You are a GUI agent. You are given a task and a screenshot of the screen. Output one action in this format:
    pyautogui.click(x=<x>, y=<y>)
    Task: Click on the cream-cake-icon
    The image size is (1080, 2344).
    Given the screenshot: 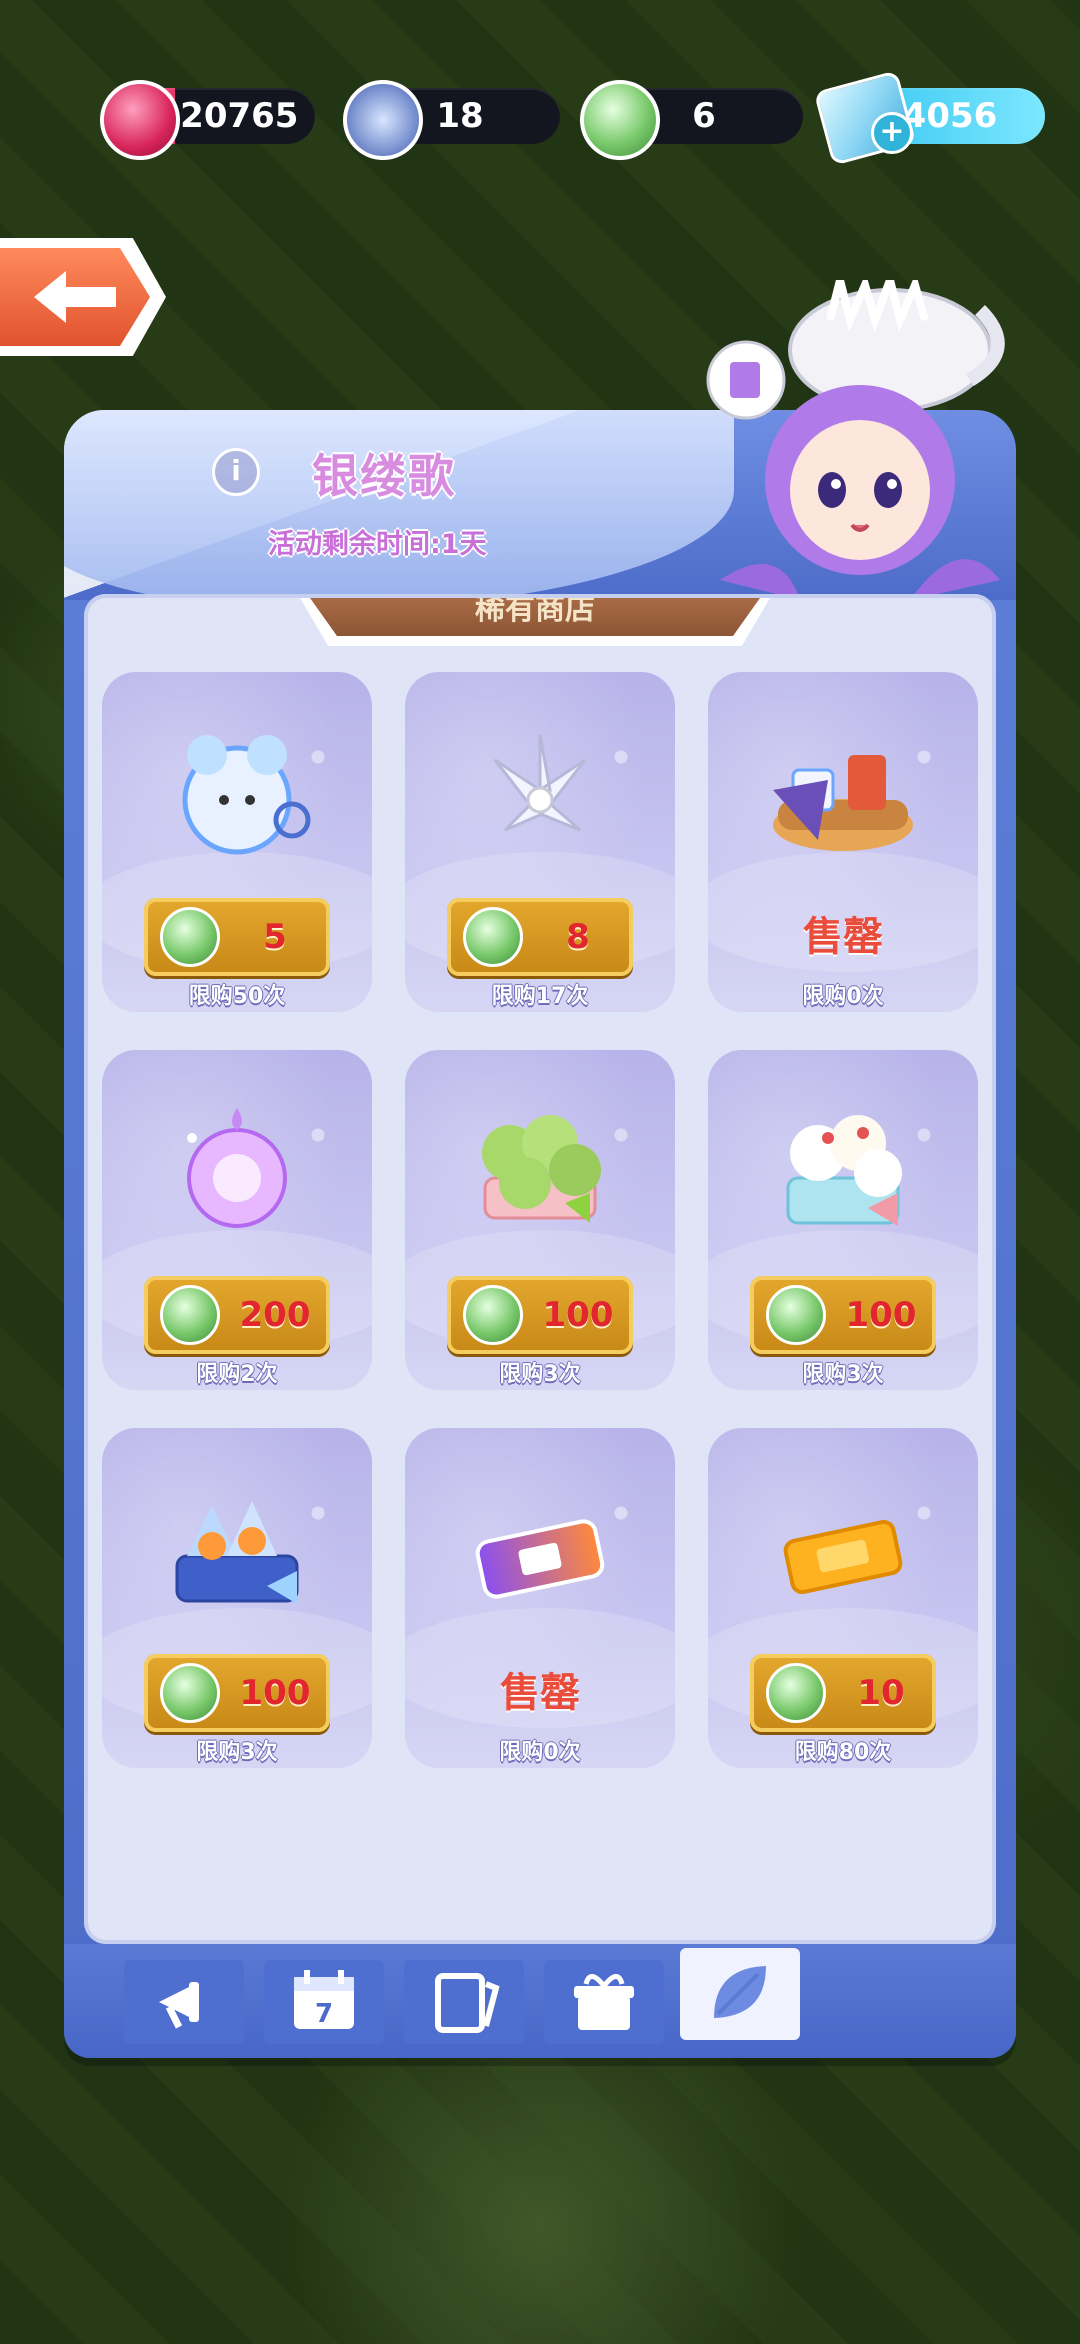 What is the action you would take?
    pyautogui.click(x=844, y=1170)
    